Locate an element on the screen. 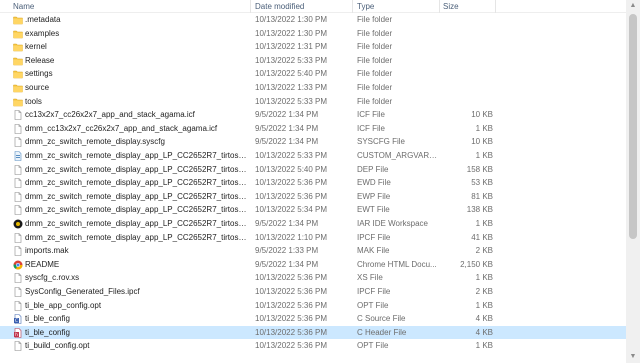 The image size is (640, 363). file-size: 138 KB is located at coordinates (479, 210).